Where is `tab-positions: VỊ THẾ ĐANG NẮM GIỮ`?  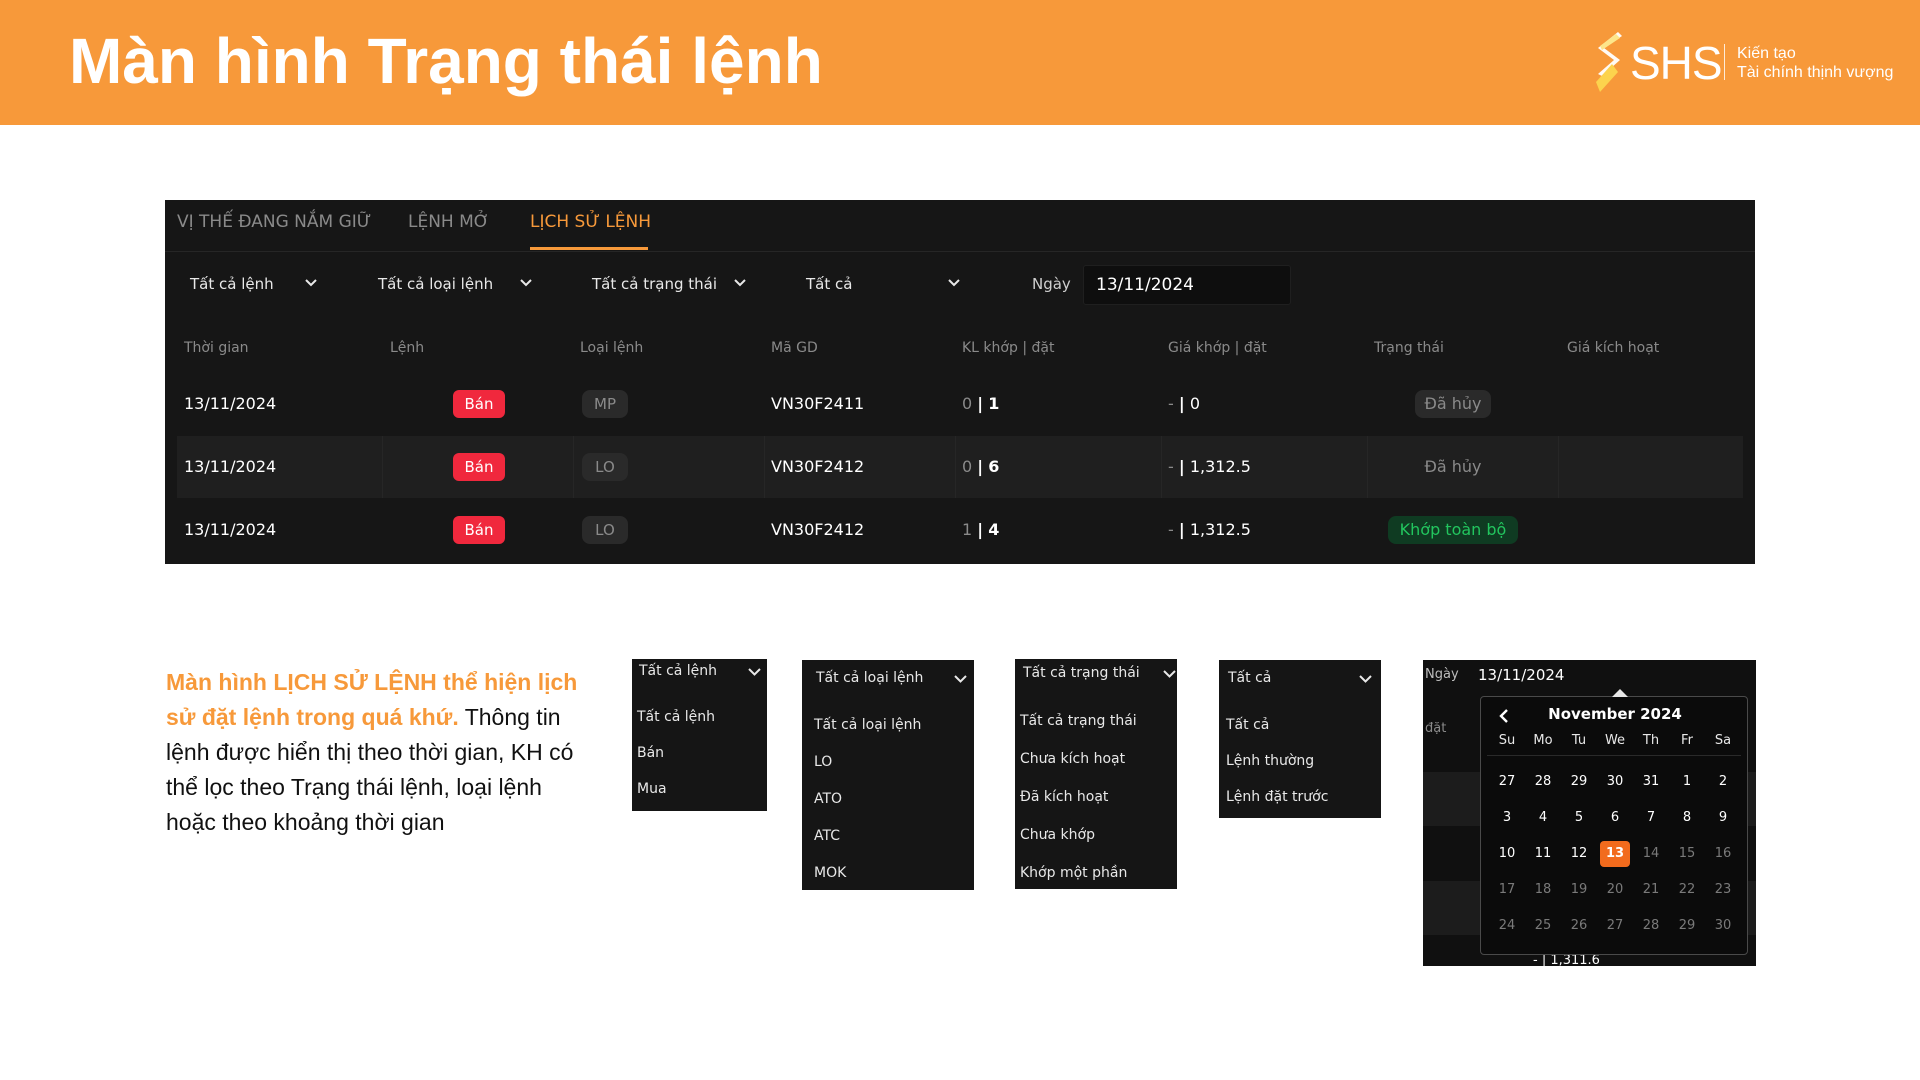
tab-positions: VỊ THẾ ĐANG NẮM GIỮ is located at coordinates (274, 222).